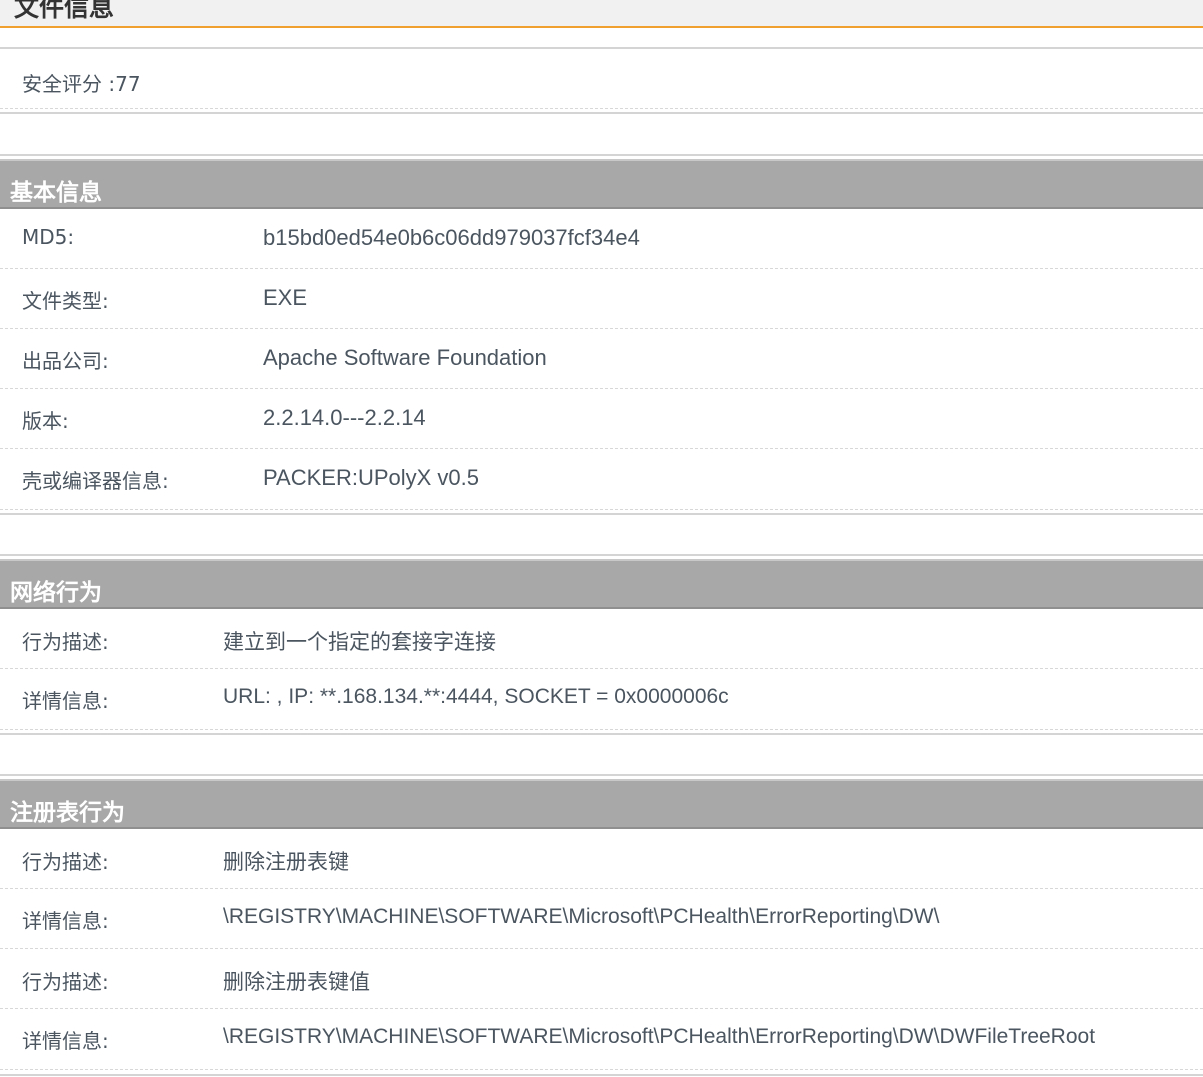  I want to click on row-label: 文件类型:, so click(65, 301).